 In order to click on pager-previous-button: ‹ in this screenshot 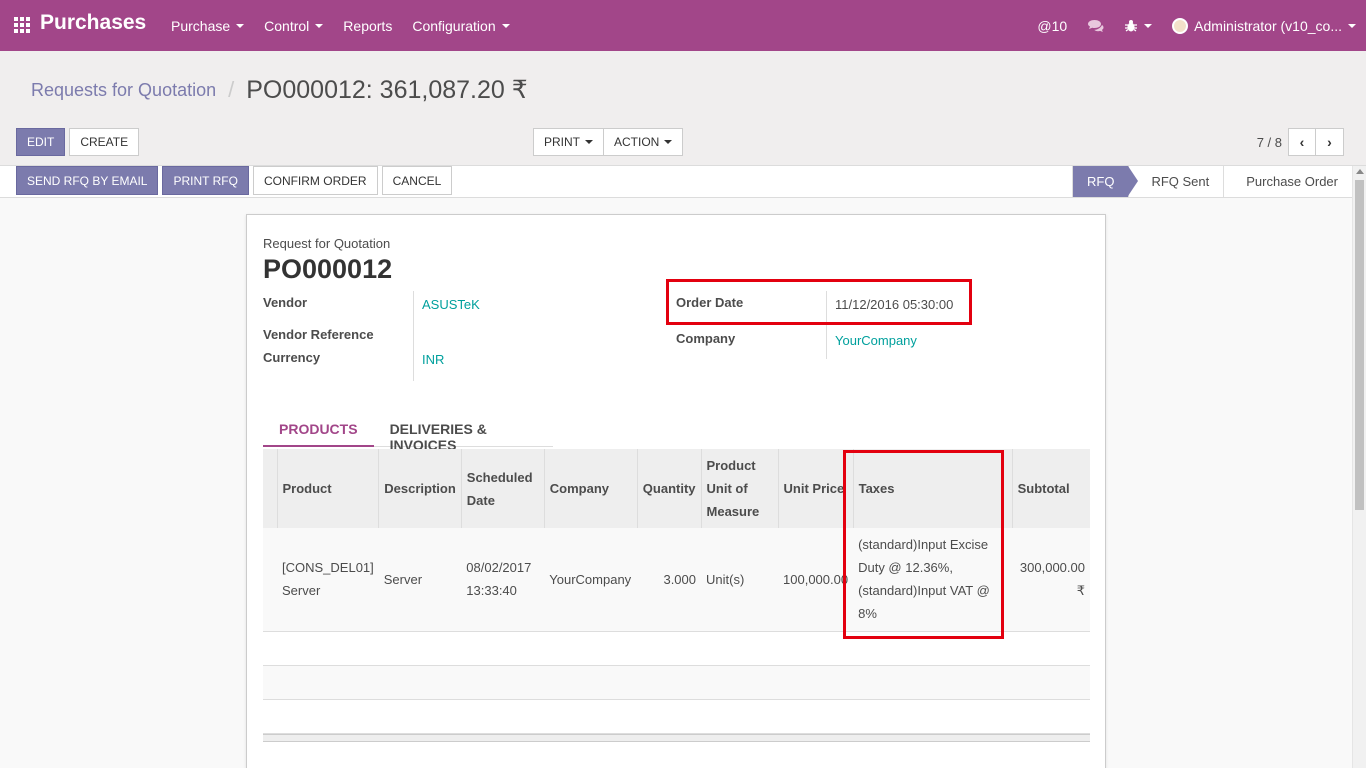, I will do `click(1302, 142)`.